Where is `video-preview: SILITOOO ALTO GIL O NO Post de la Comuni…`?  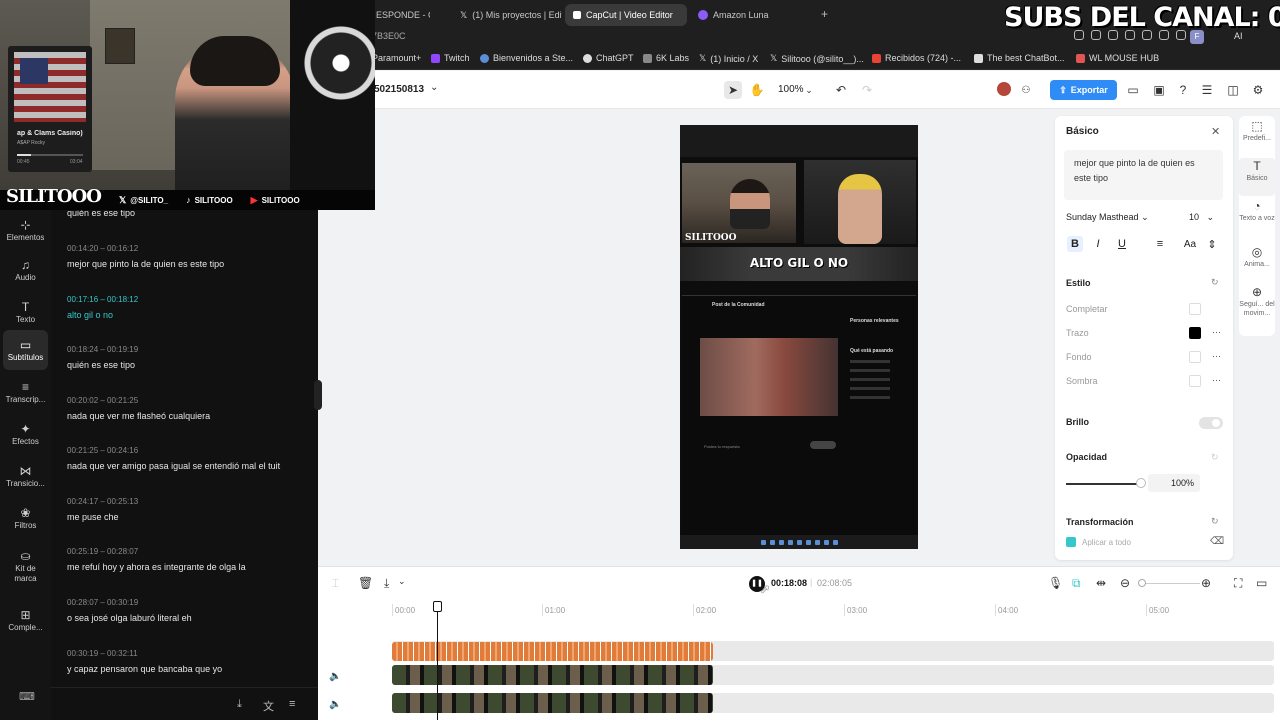
video-preview: SILITOOO ALTO GIL O NO Post de la Comuni… is located at coordinates (799, 337).